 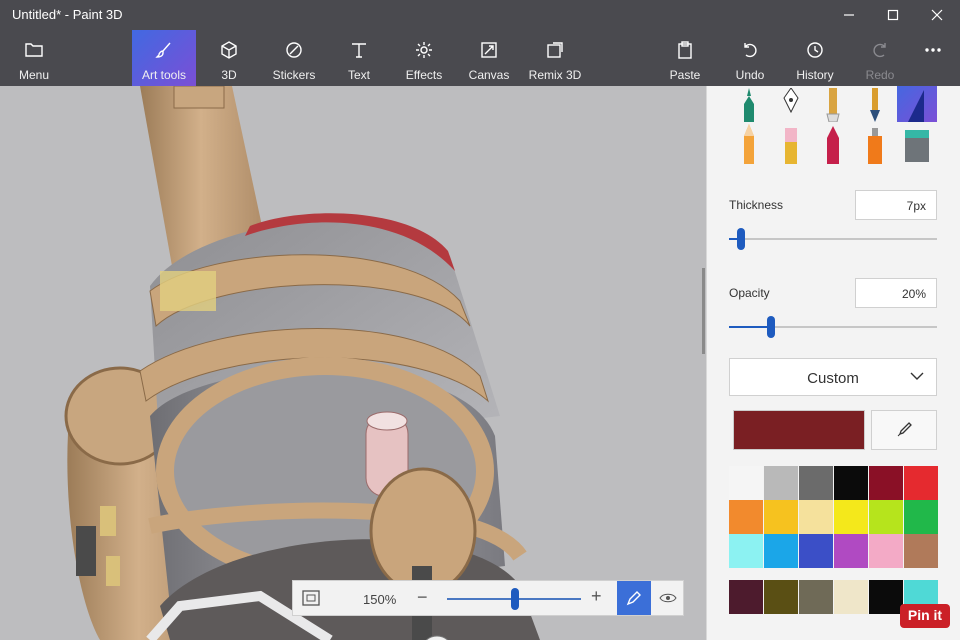 I want to click on close-button, so click(x=937, y=15).